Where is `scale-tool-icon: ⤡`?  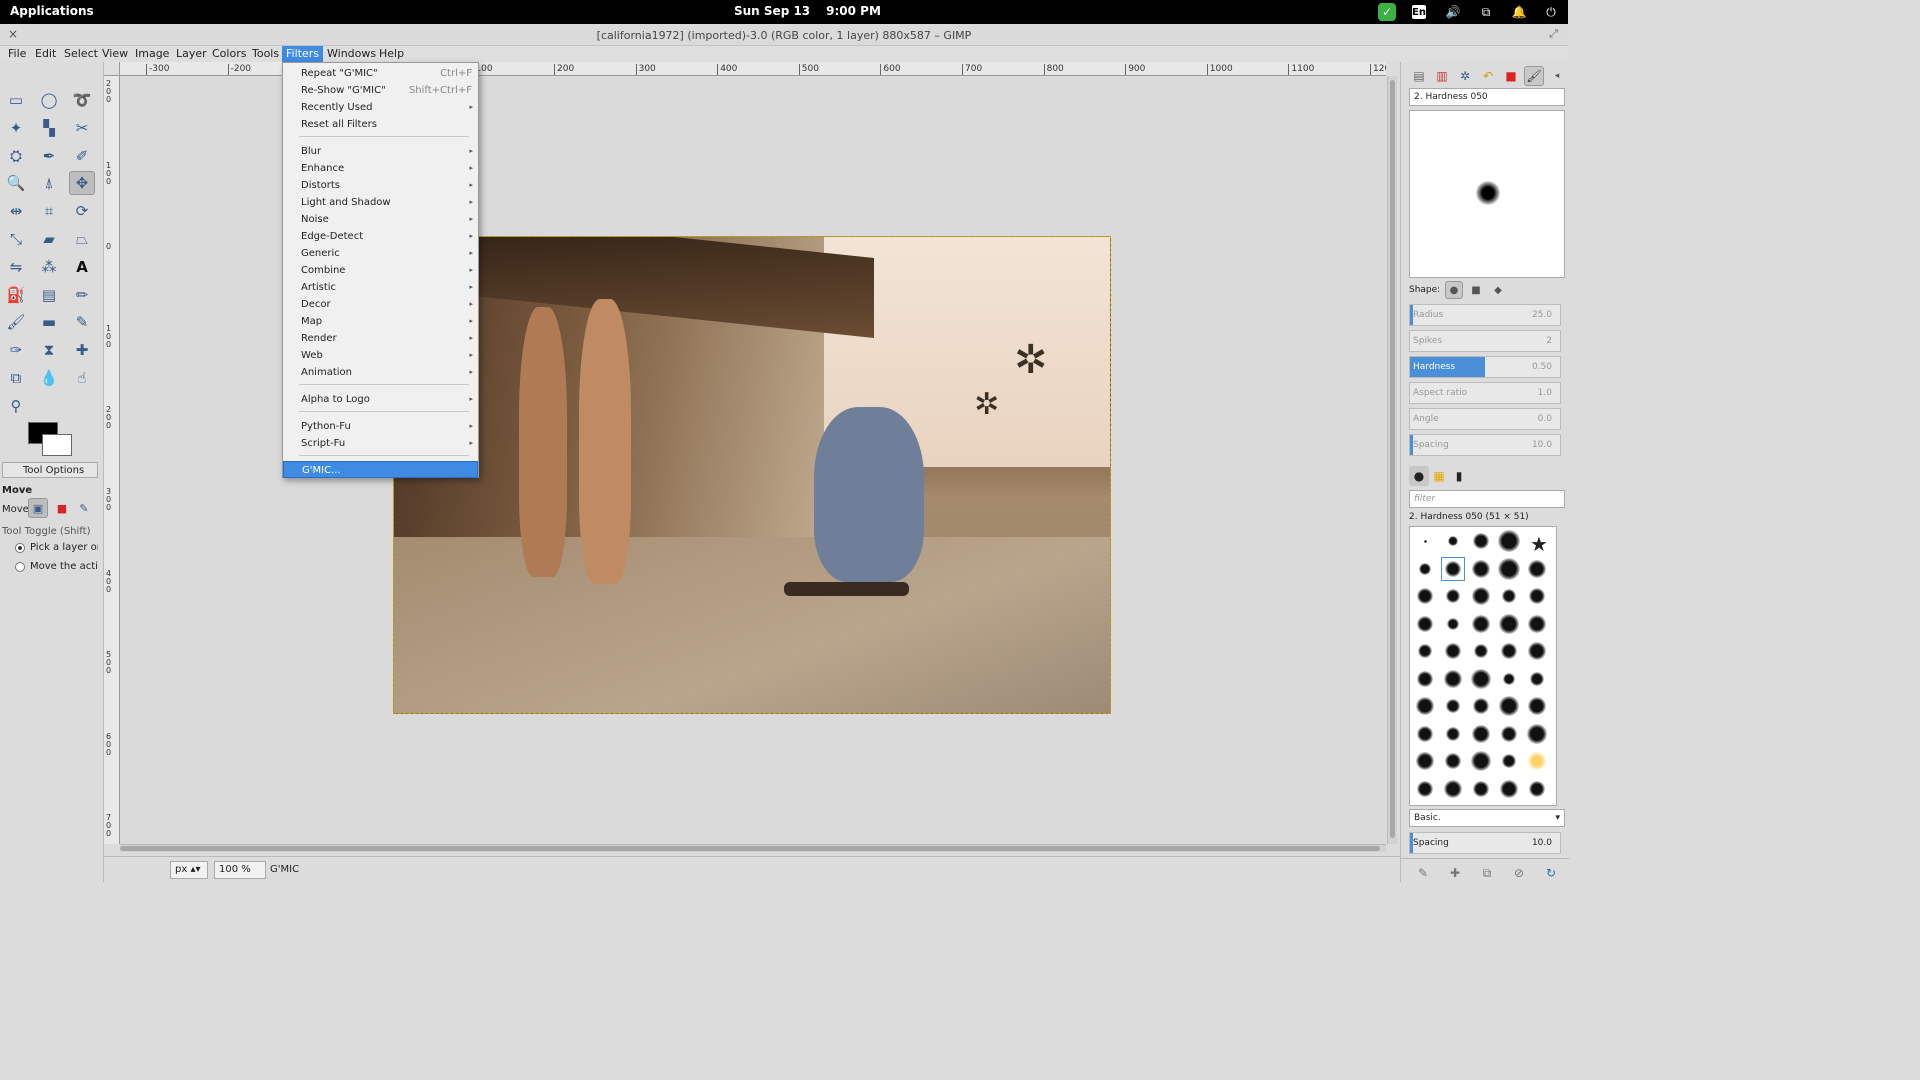
scale-tool-icon: ⤡ is located at coordinates (16, 239).